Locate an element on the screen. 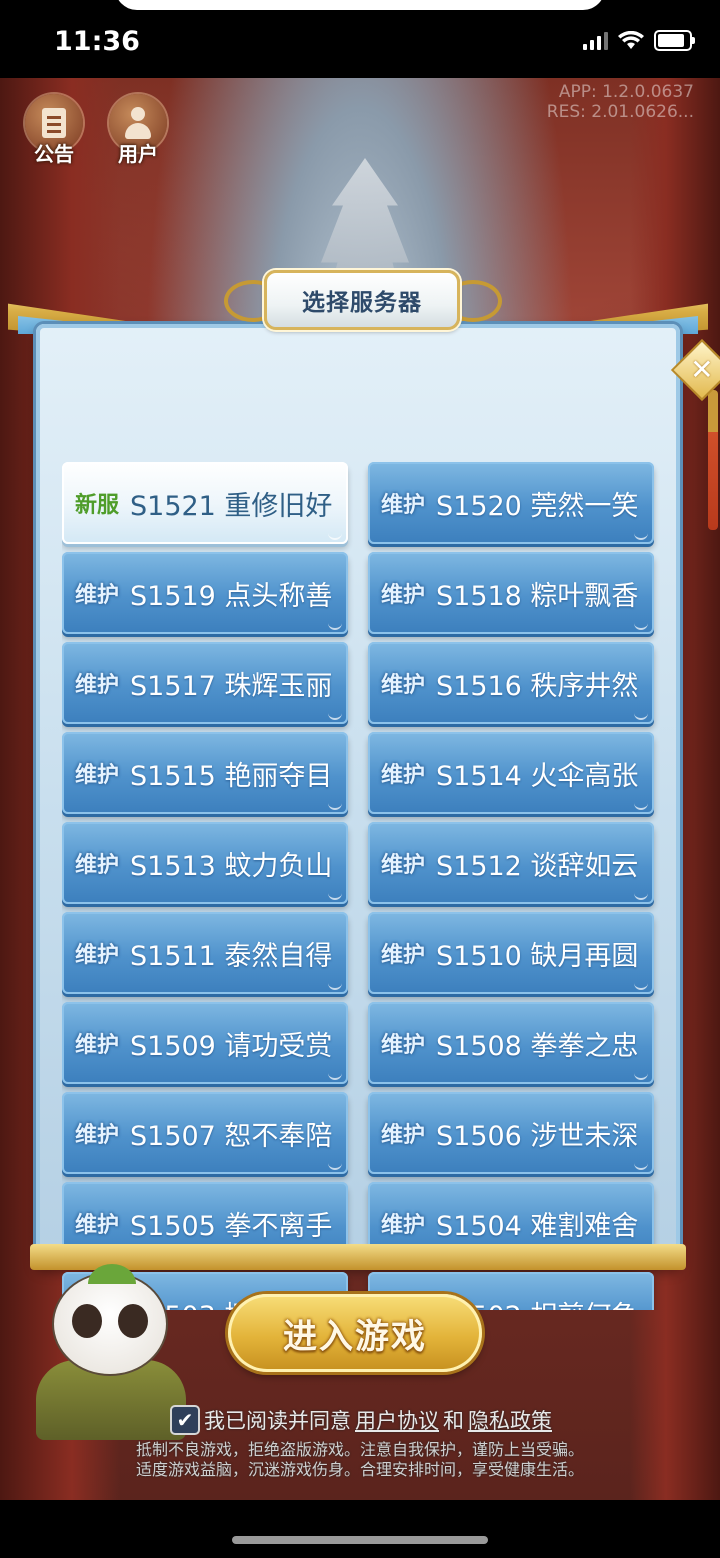  notice-button: 公告 is located at coordinates (54, 131).